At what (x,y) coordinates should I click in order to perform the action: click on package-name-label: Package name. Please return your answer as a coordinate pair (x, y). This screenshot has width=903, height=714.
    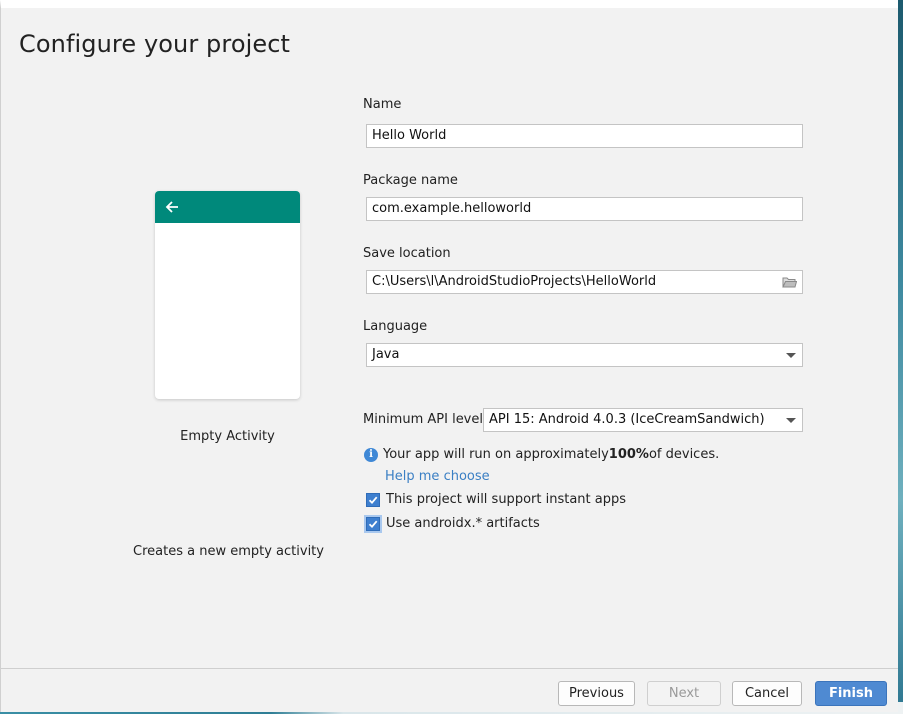
    Looking at the image, I should click on (410, 180).